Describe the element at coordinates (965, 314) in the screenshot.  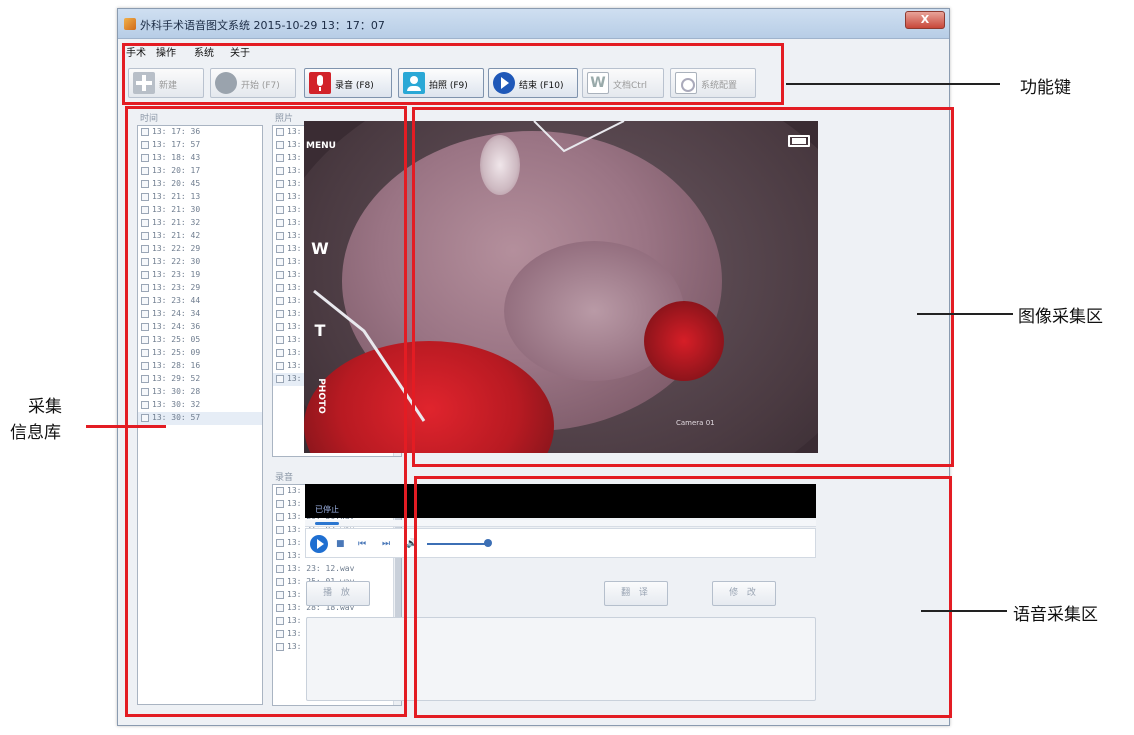
I see `image-area-leader` at that location.